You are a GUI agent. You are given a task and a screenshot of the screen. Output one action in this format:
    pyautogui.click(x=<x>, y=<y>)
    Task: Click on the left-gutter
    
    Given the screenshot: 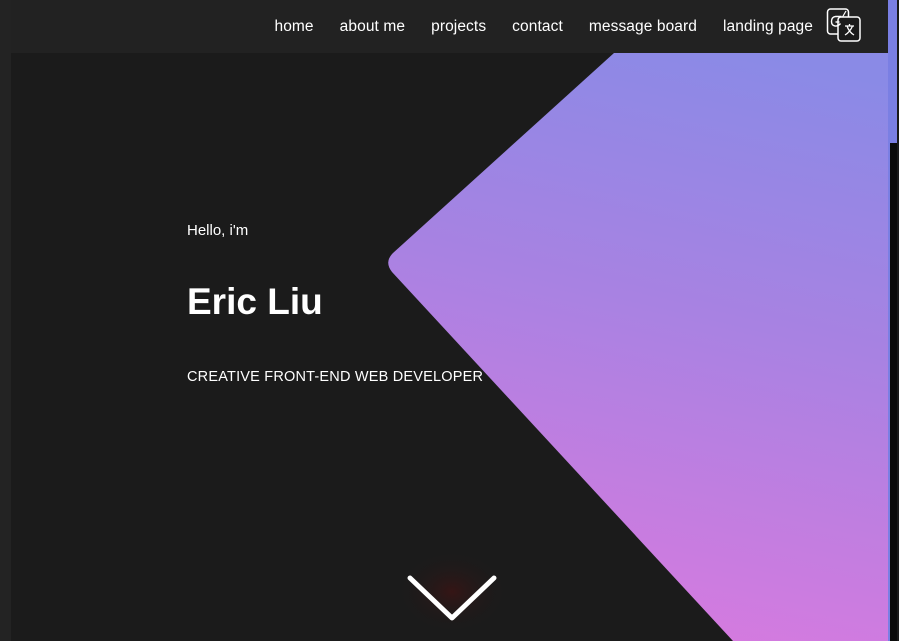 What is the action you would take?
    pyautogui.click(x=5, y=320)
    